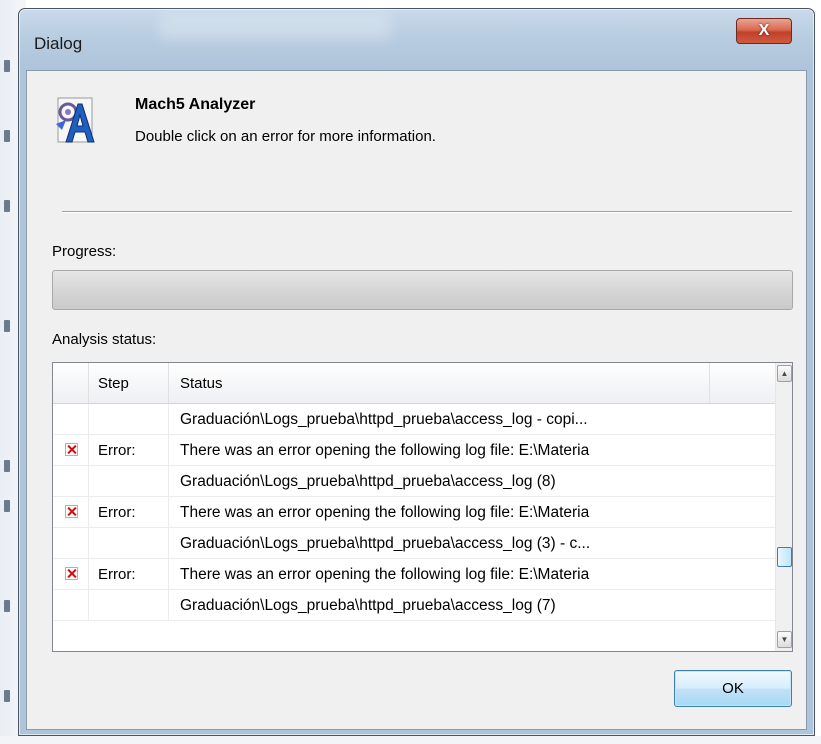  I want to click on header-separator, so click(427, 212).